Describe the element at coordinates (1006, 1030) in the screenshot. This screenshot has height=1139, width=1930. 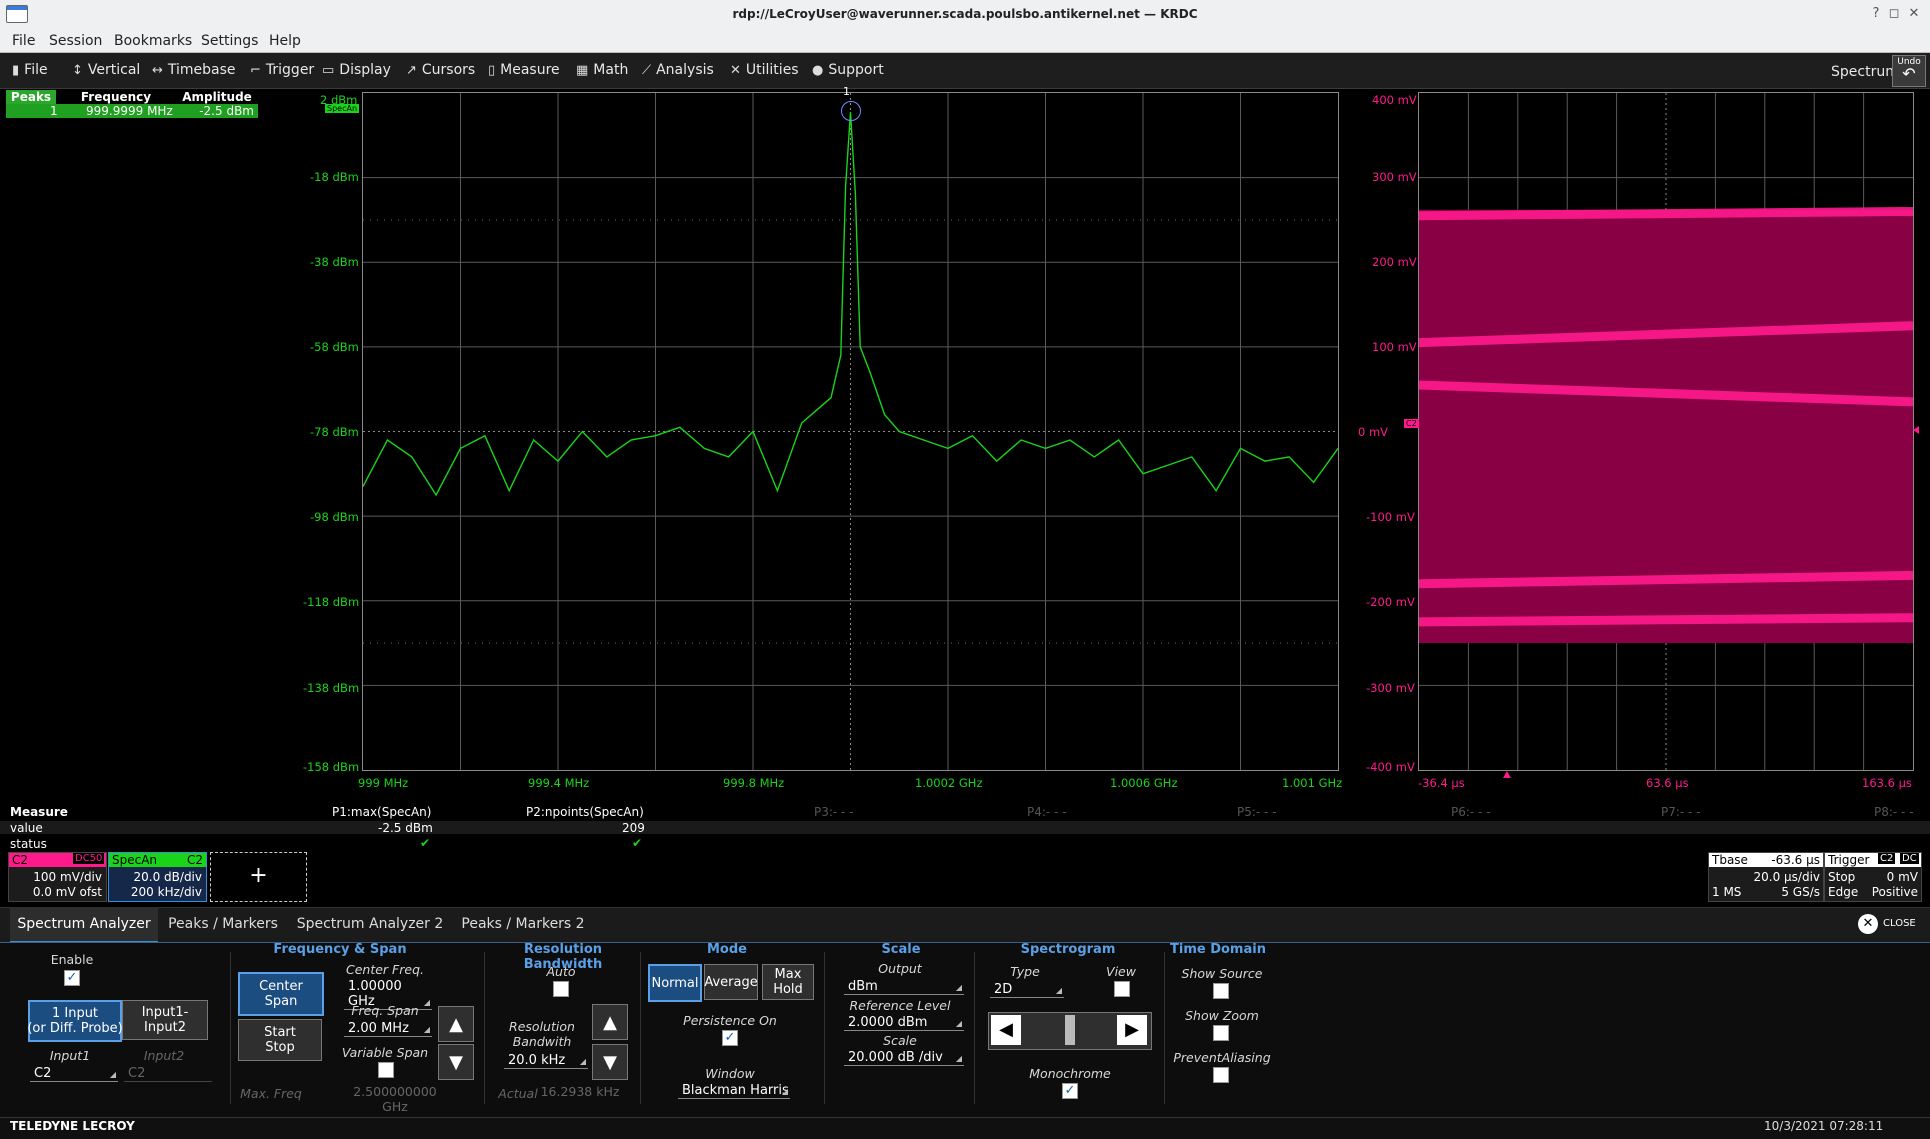
I see `slider-left-icon: ◀` at that location.